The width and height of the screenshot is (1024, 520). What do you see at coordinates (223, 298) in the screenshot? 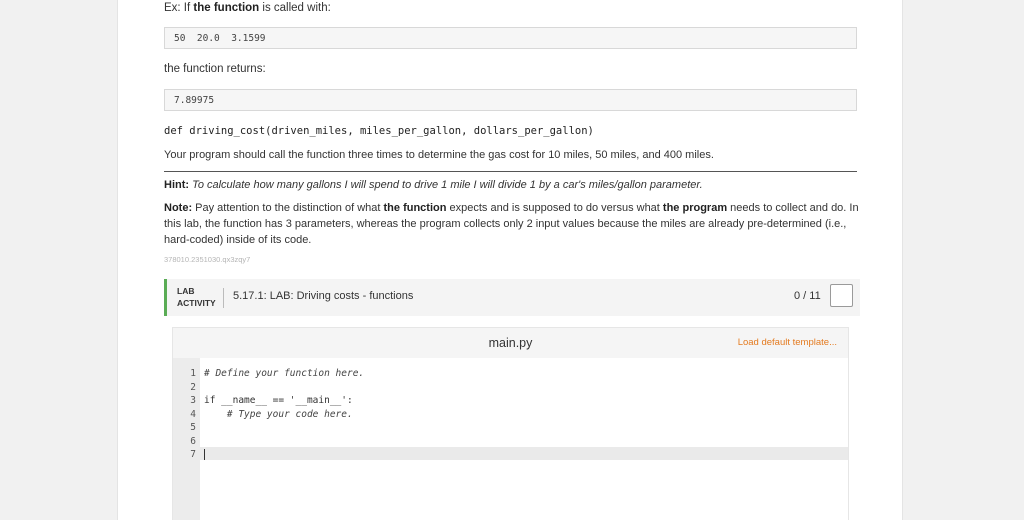
I see `lab-separator` at bounding box center [223, 298].